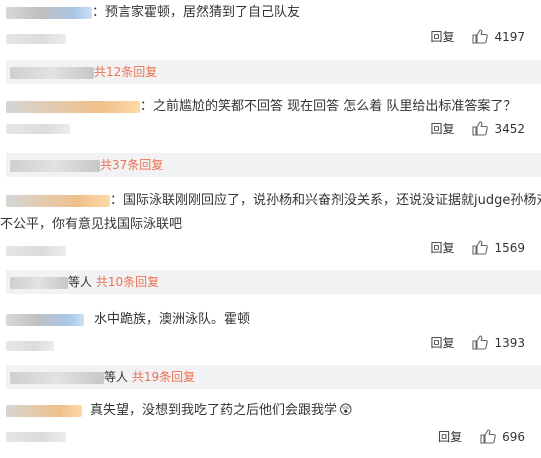 This screenshot has width=541, height=458. I want to click on more-replies-link: 共10条回复, so click(127, 282).